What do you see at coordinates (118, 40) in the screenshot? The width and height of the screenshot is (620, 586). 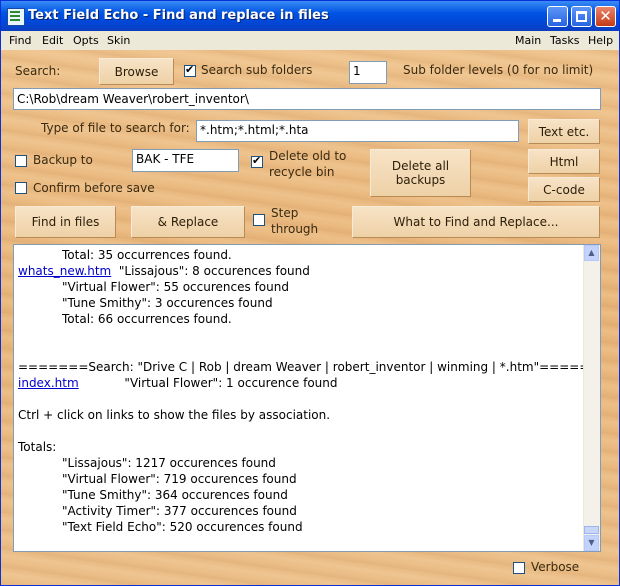 I see `menu-skin: Skin` at bounding box center [118, 40].